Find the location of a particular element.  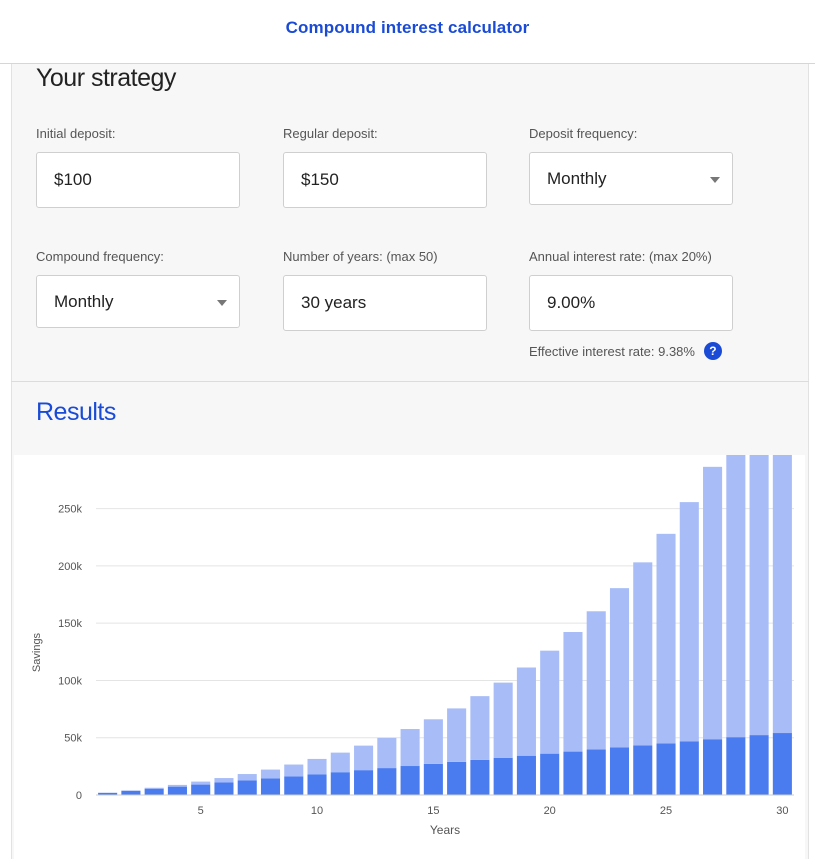

x-tick-label: 25 is located at coordinates (666, 811).